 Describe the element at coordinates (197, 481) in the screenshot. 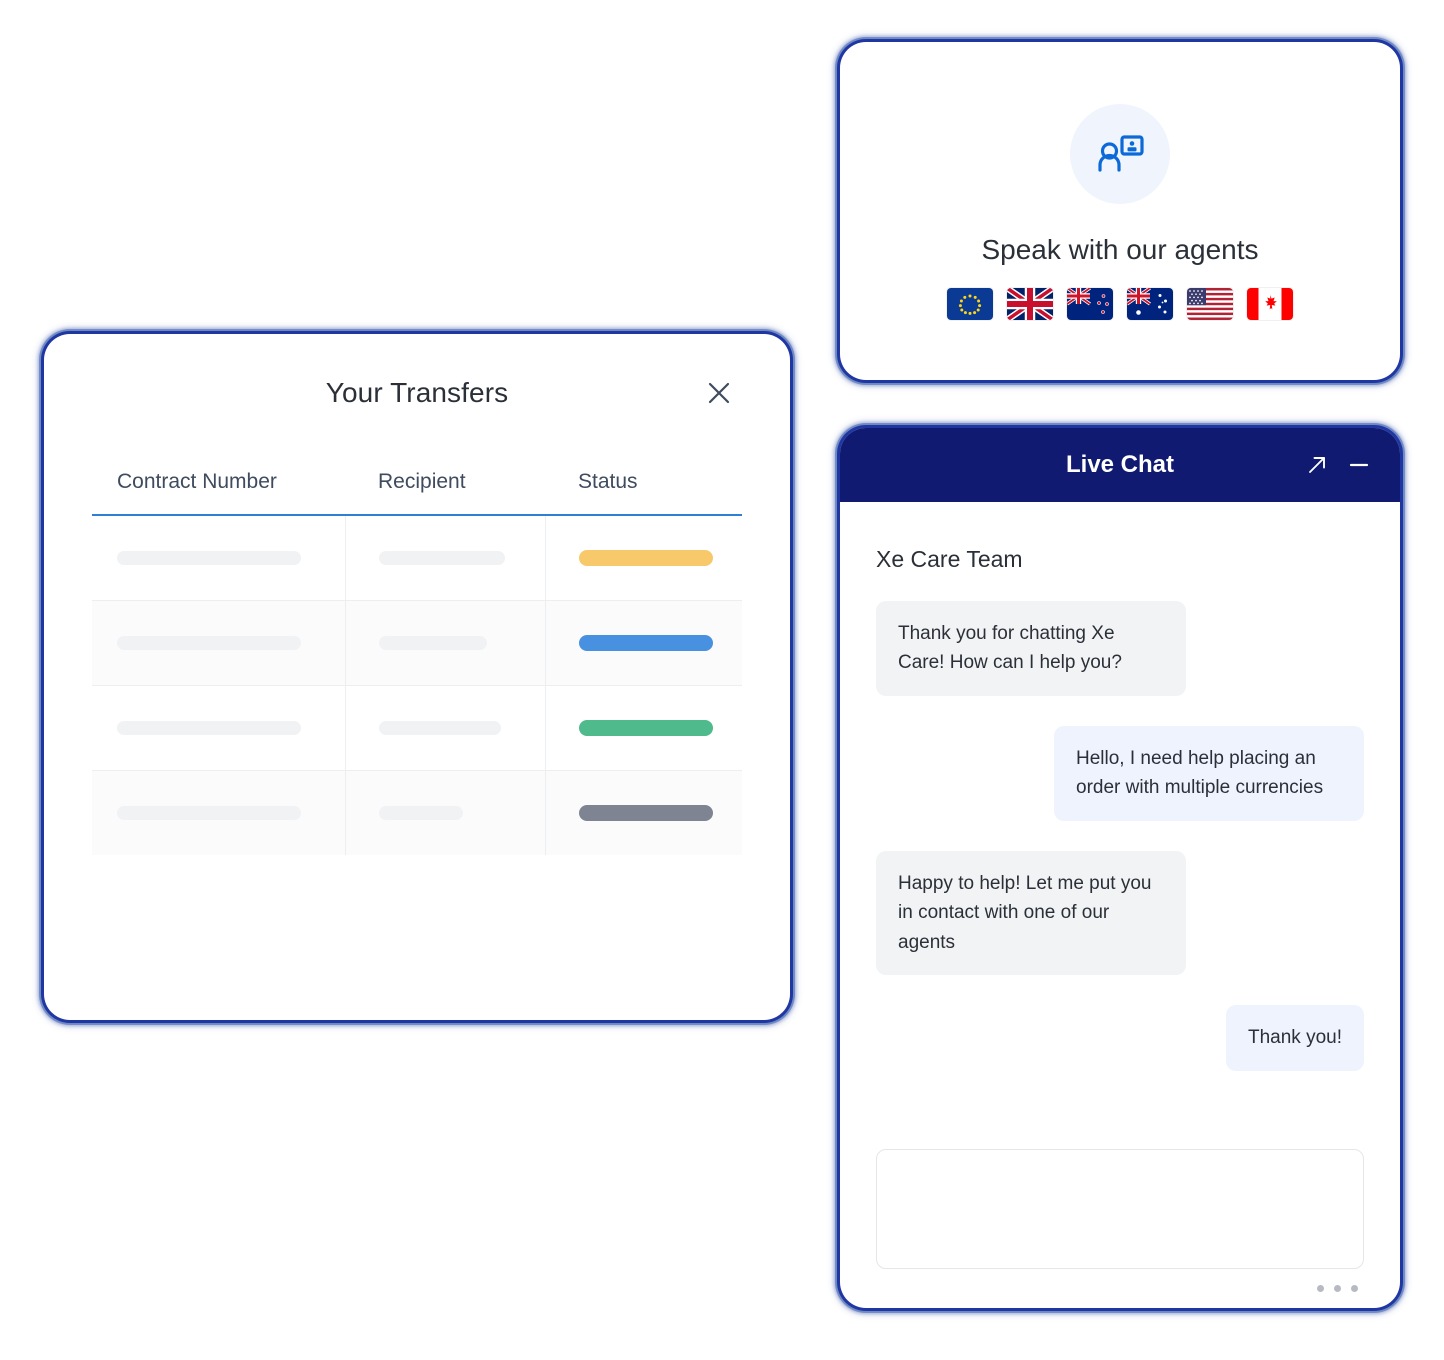

I see `column-header-contract-number: Contract Number` at that location.